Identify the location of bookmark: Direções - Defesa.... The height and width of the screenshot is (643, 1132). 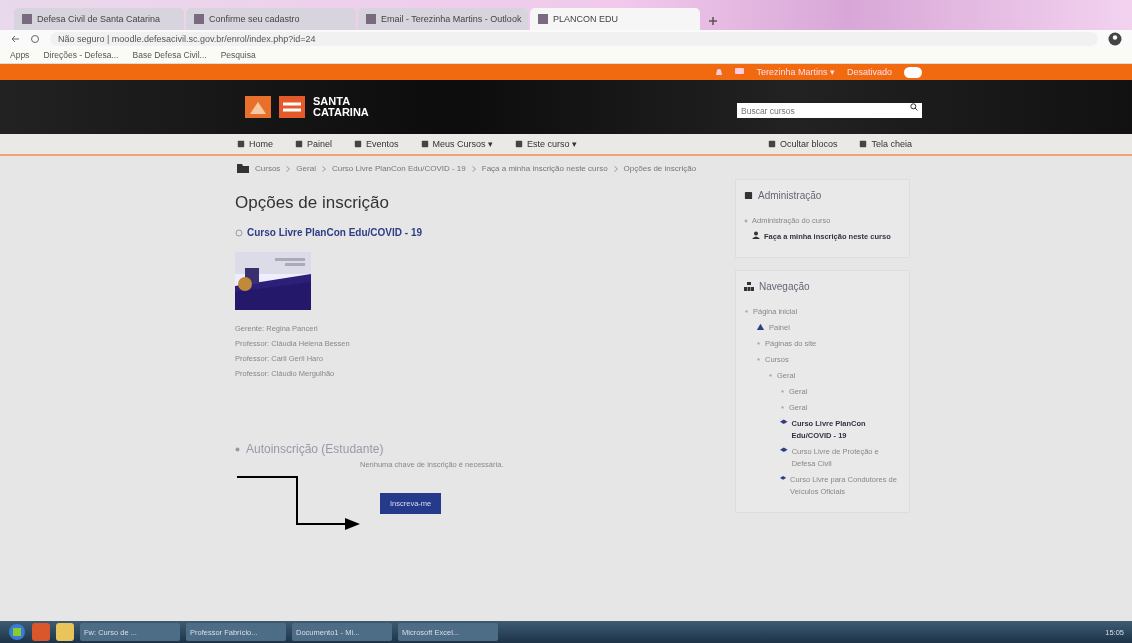
(81, 55).